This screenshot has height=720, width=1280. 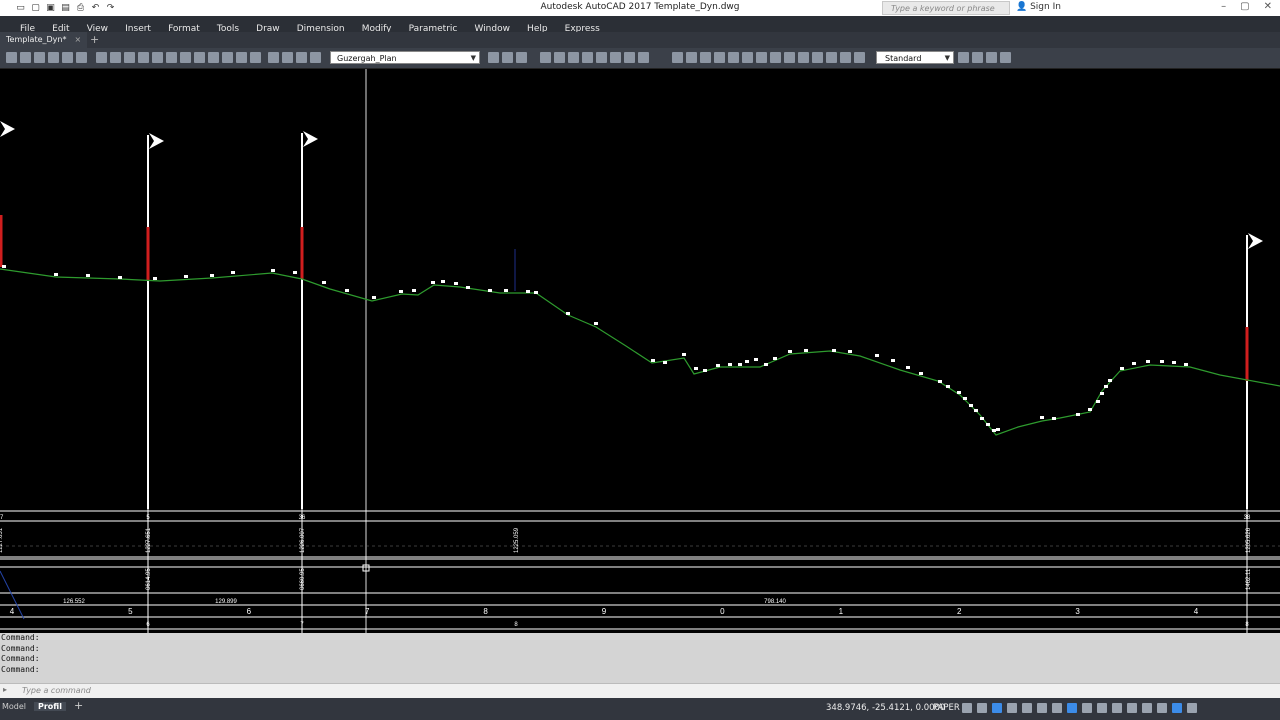 I want to click on new-tab-icon: +, so click(x=94, y=40).